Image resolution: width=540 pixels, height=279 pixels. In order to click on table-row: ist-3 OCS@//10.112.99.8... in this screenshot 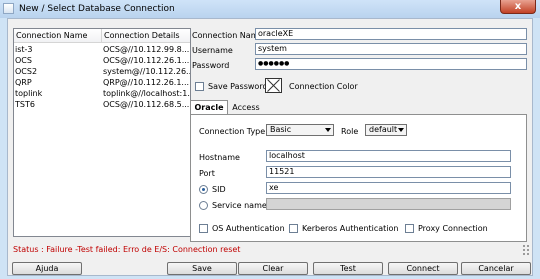, I will do `click(102, 50)`.